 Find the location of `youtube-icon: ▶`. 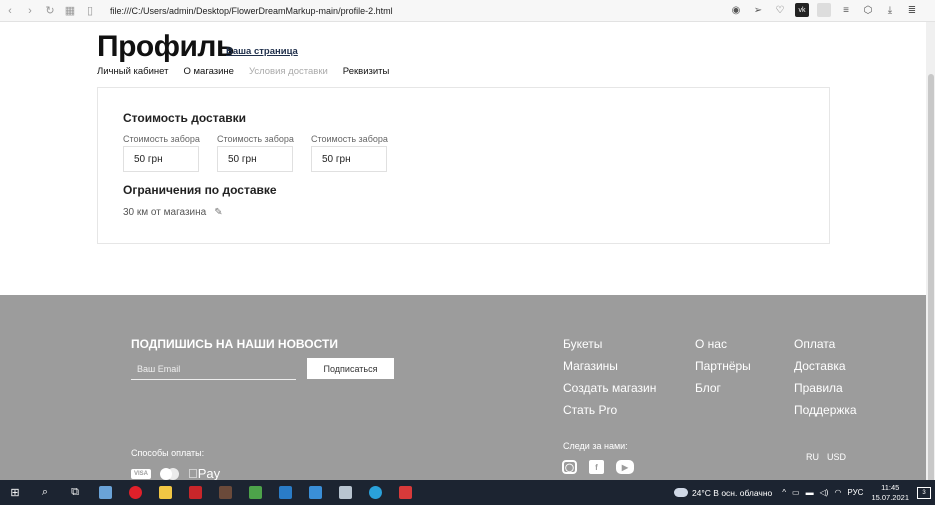

youtube-icon: ▶ is located at coordinates (625, 467).